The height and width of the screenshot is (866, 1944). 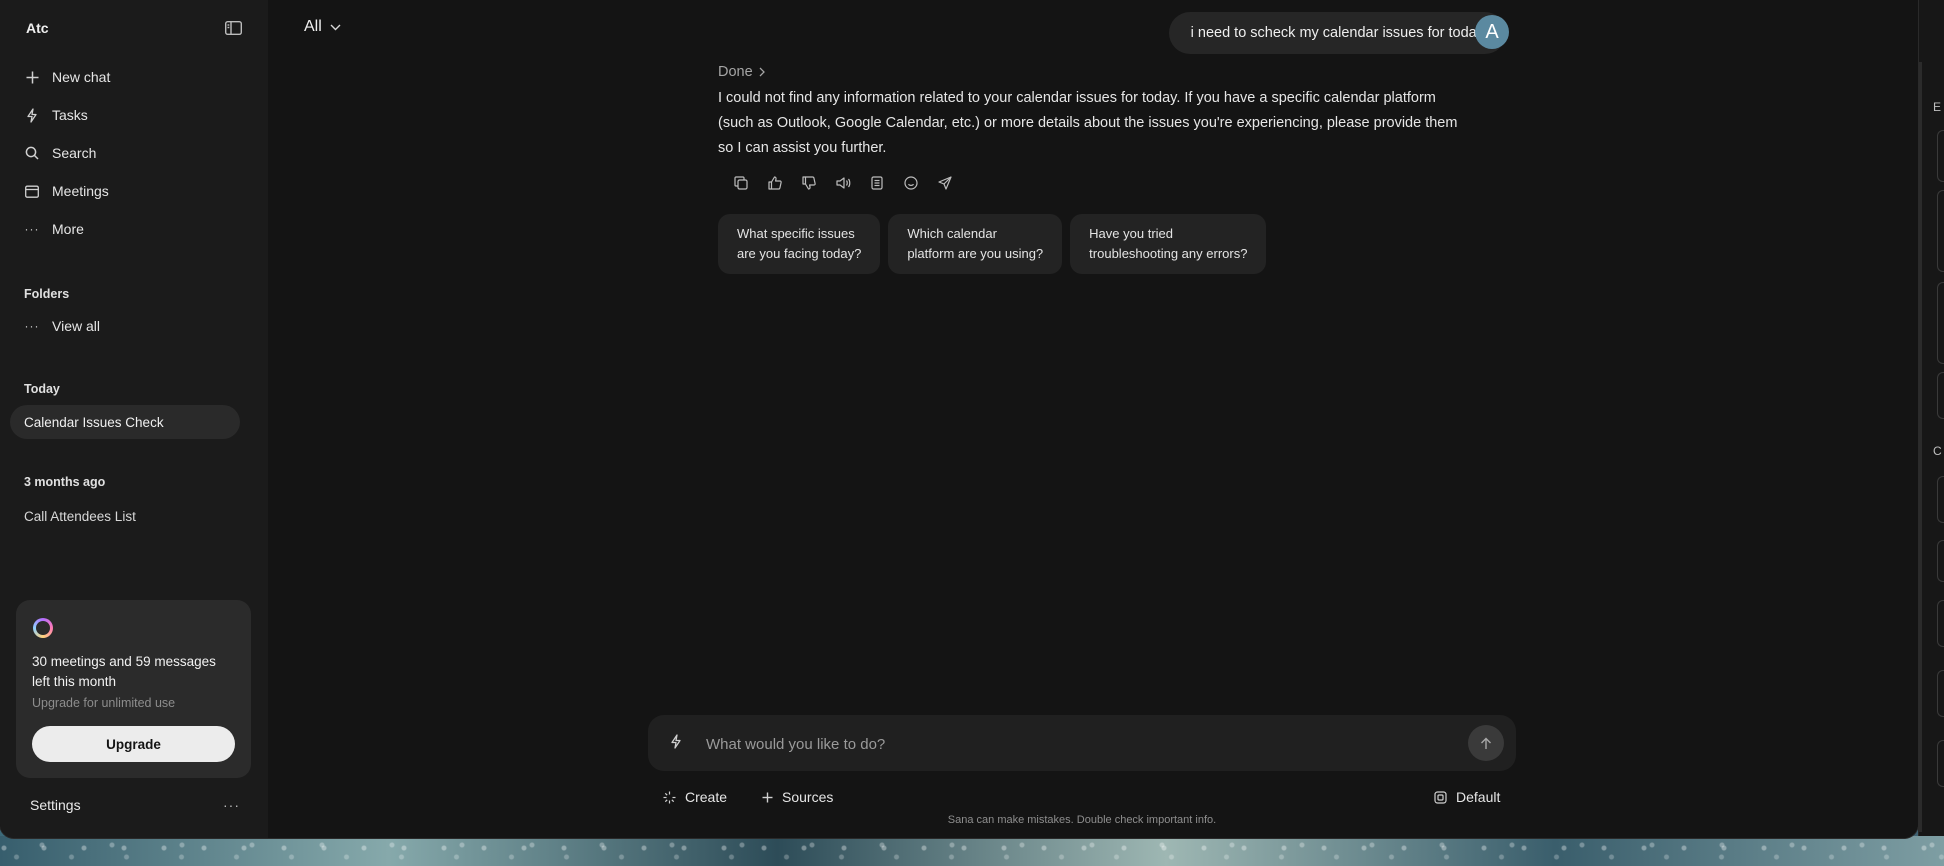 I want to click on folders-heading: Folders, so click(x=47, y=294).